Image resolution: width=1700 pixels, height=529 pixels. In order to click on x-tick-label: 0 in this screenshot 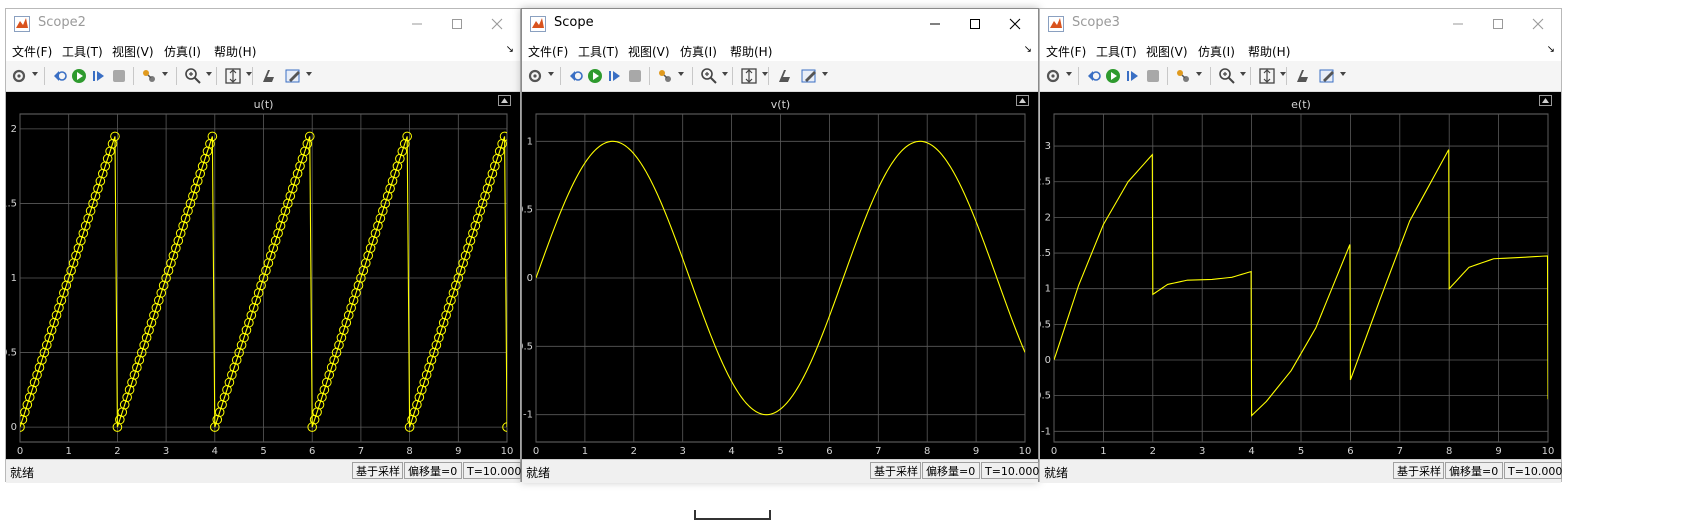, I will do `click(536, 451)`.